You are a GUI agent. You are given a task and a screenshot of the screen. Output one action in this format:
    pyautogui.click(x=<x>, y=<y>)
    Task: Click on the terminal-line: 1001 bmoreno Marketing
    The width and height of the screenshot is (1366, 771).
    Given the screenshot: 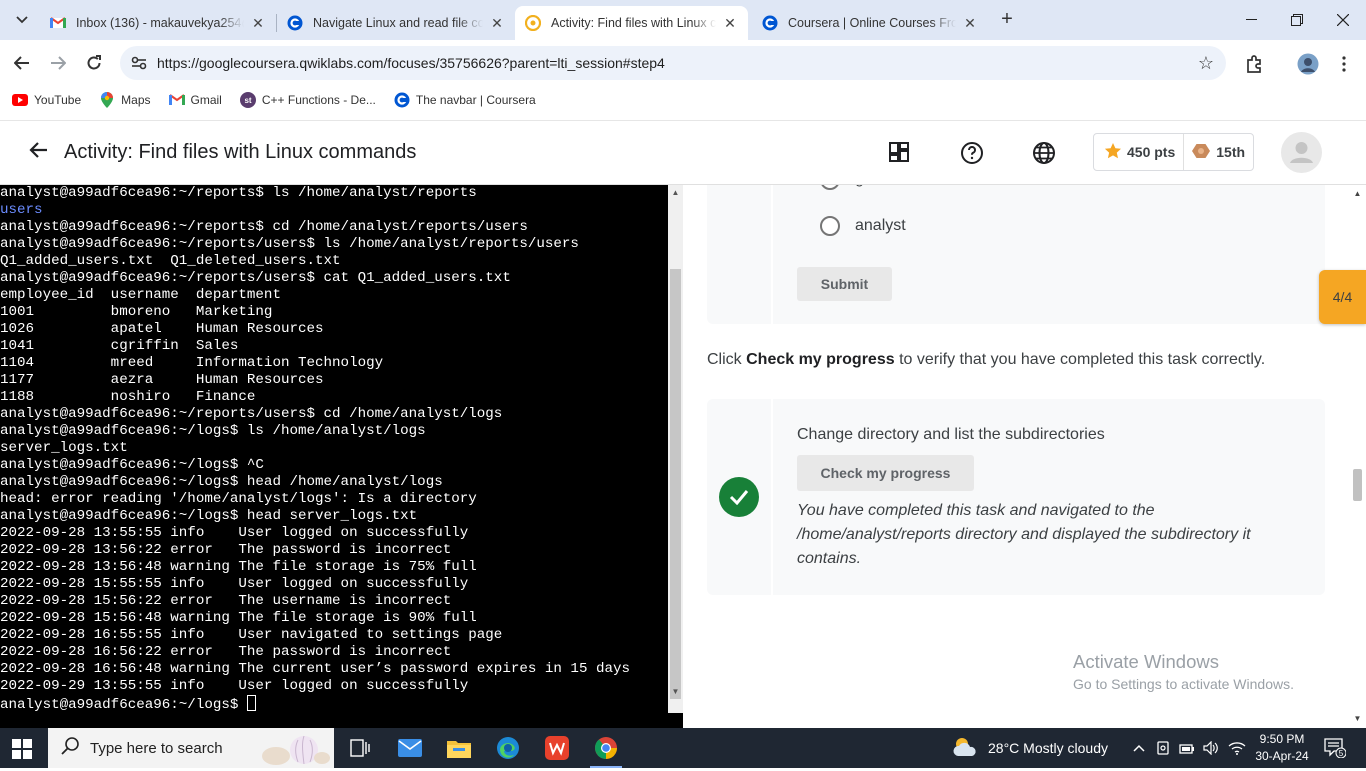 What is the action you would take?
    pyautogui.click(x=136, y=312)
    